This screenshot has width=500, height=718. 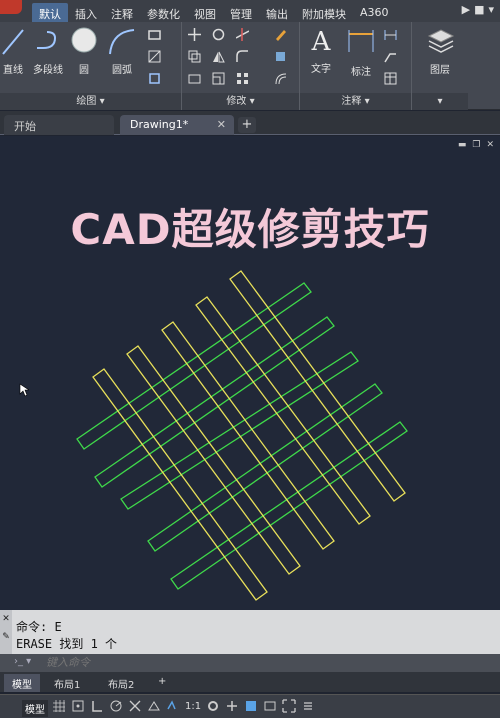 I want to click on tab-layout1: 布局1, so click(x=67, y=683).